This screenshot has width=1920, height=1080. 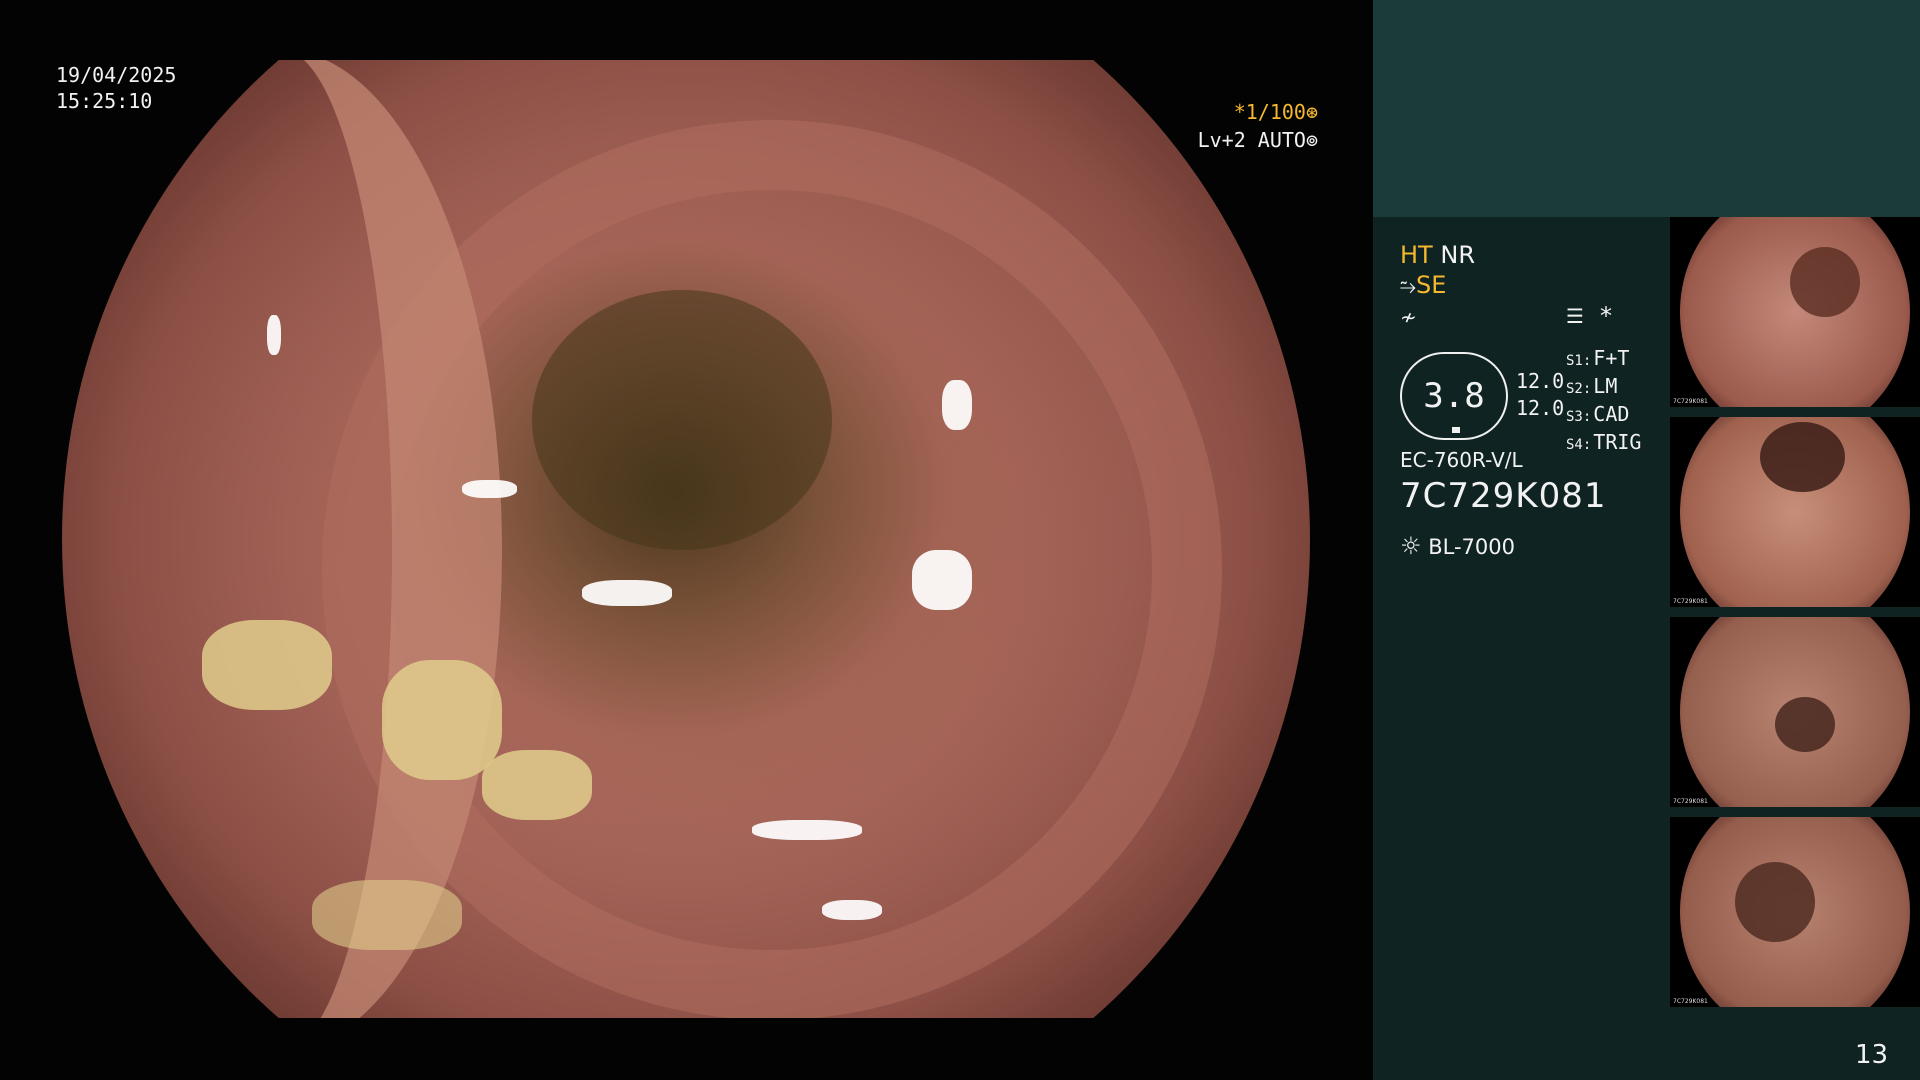 What do you see at coordinates (1461, 460) in the screenshot?
I see `scope-model: EC-760R-V/L` at bounding box center [1461, 460].